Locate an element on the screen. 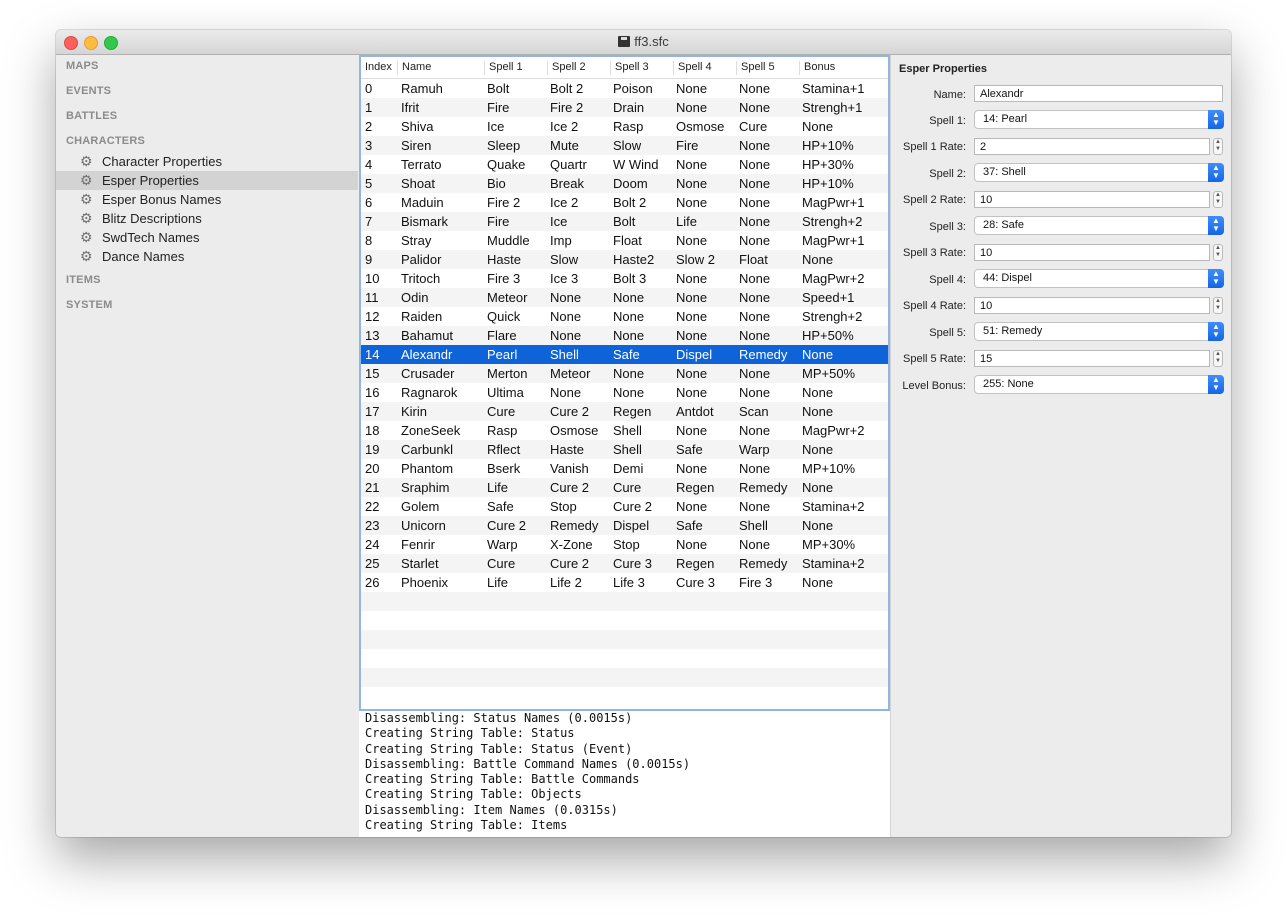 The width and height of the screenshot is (1287, 917). spell-3-rate-stepper: ▲ ▼ is located at coordinates (1218, 252).